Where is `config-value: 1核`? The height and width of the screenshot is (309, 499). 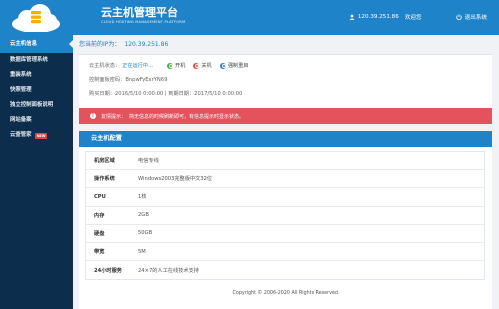 config-value: 1核 is located at coordinates (142, 197).